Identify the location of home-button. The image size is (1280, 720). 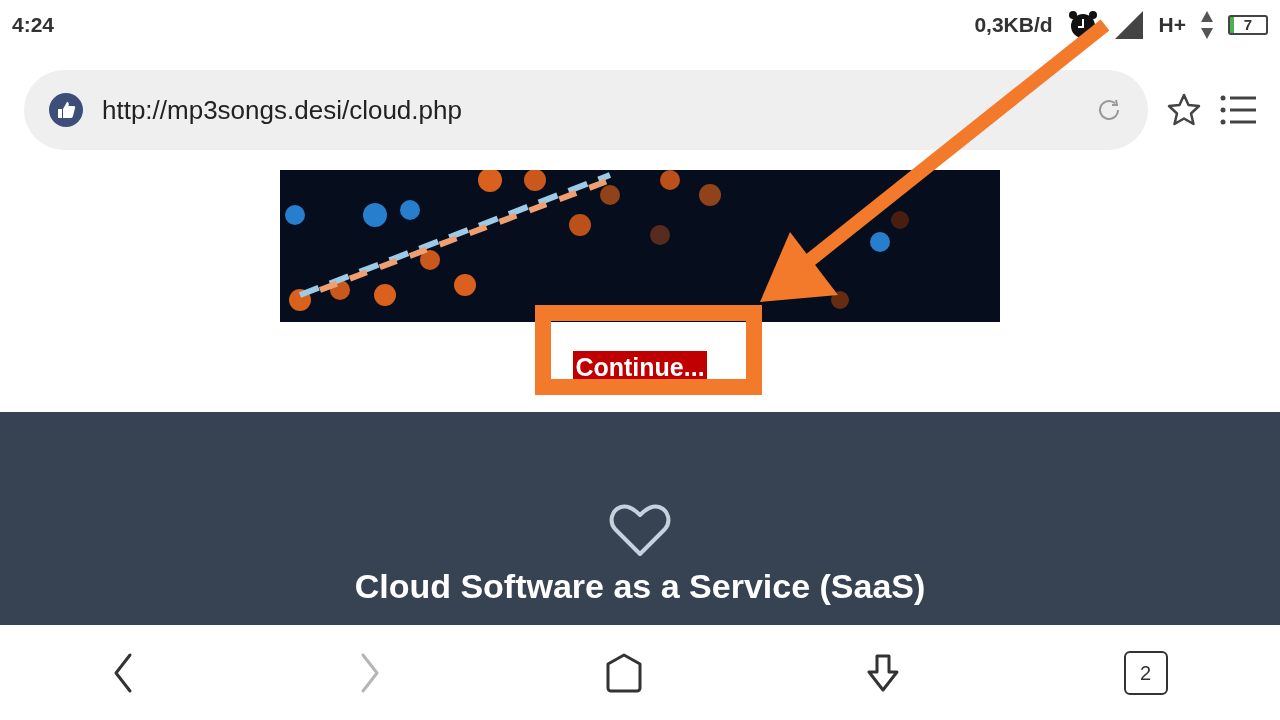
(624, 672).